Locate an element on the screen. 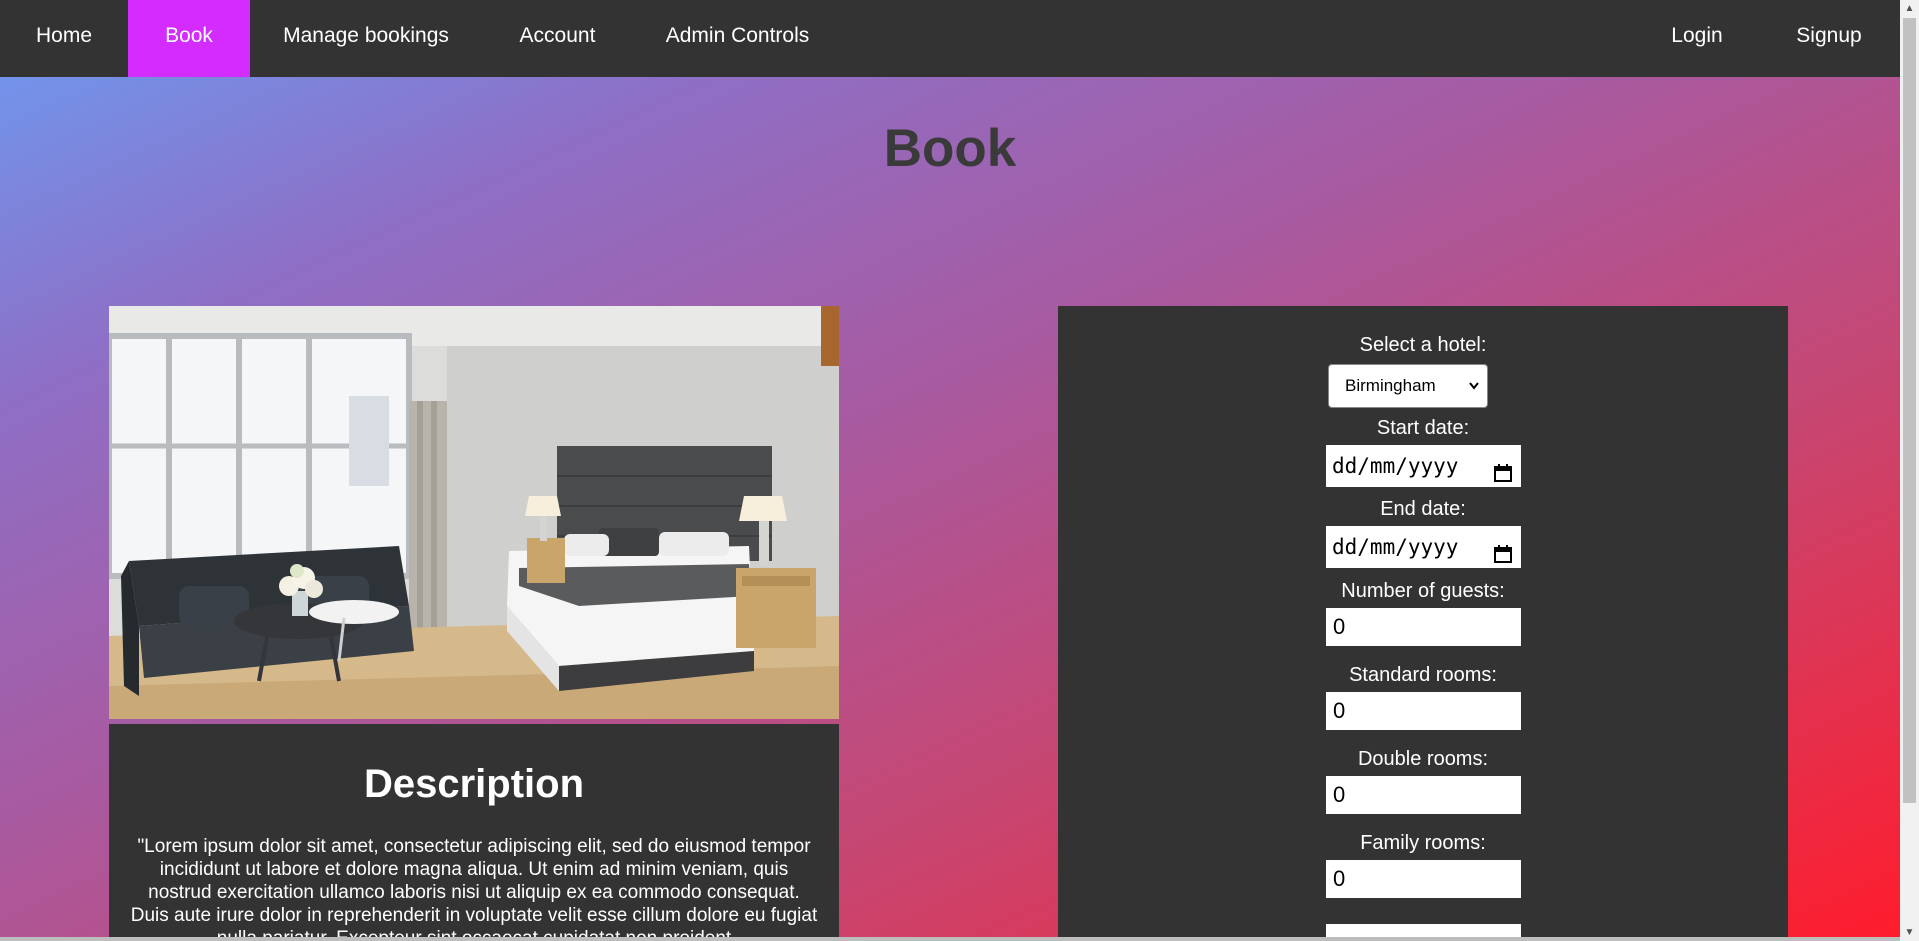 The width and height of the screenshot is (1919, 941). nav-signup: Signup is located at coordinates (1829, 38).